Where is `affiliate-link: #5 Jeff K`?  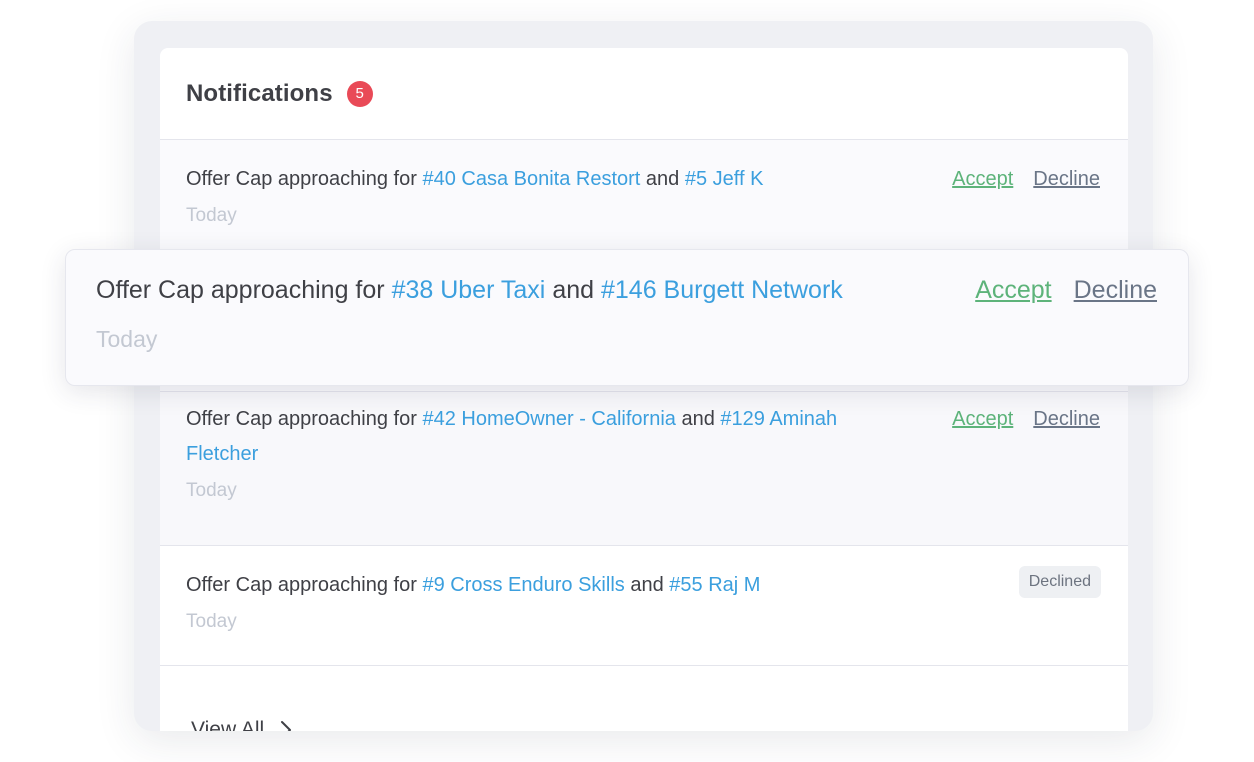
affiliate-link: #5 Jeff K is located at coordinates (724, 179).